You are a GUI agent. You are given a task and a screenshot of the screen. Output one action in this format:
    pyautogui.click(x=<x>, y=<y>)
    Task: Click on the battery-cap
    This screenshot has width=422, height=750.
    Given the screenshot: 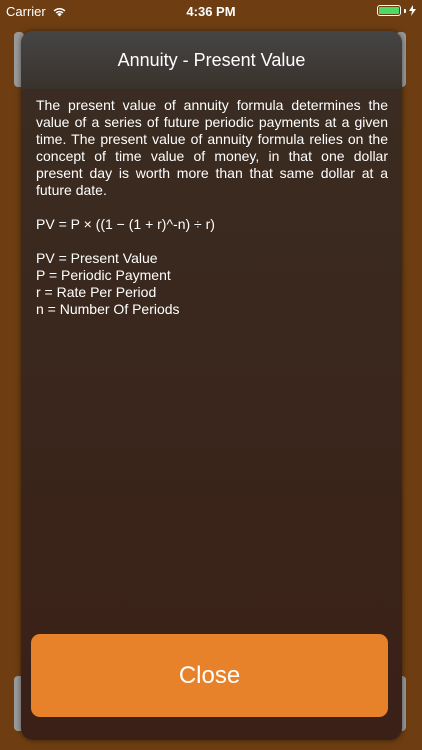 What is the action you would take?
    pyautogui.click(x=405, y=10)
    